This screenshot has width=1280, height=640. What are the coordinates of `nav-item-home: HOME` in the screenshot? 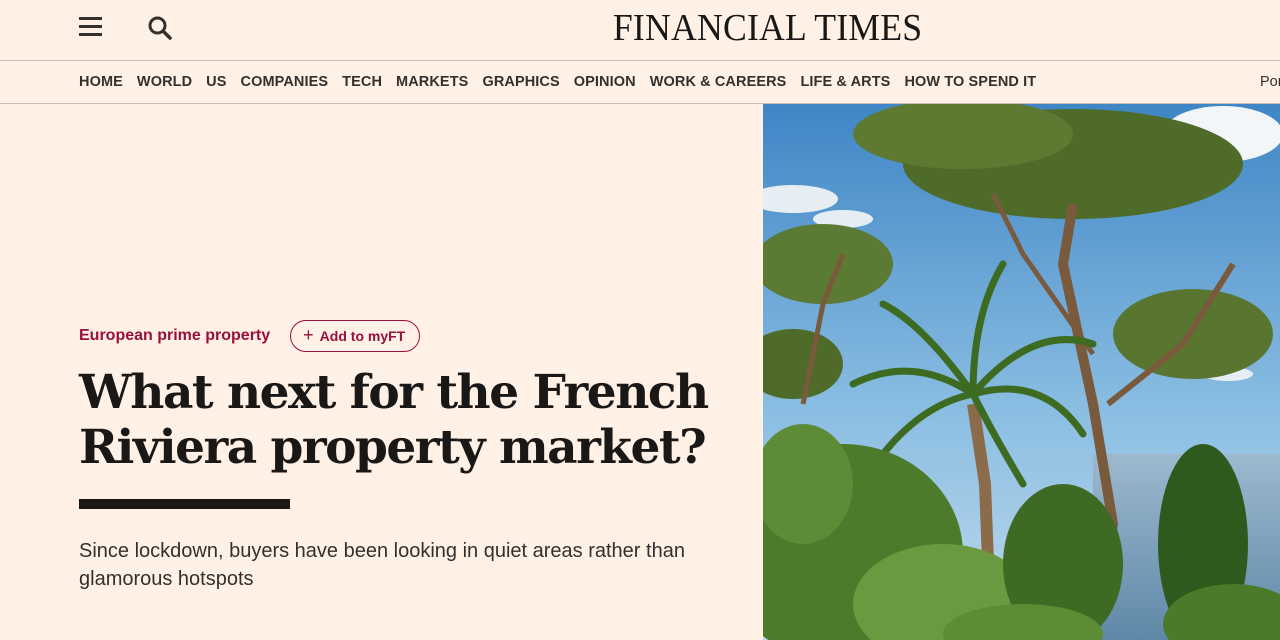 It's located at (101, 82).